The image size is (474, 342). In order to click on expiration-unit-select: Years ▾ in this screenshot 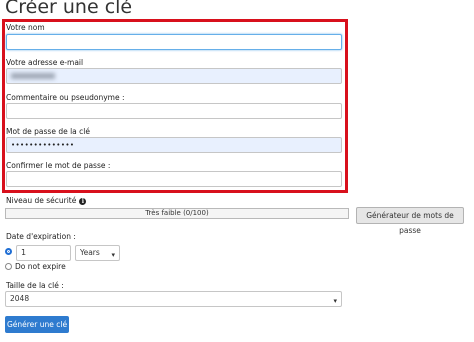, I will do `click(97, 253)`.